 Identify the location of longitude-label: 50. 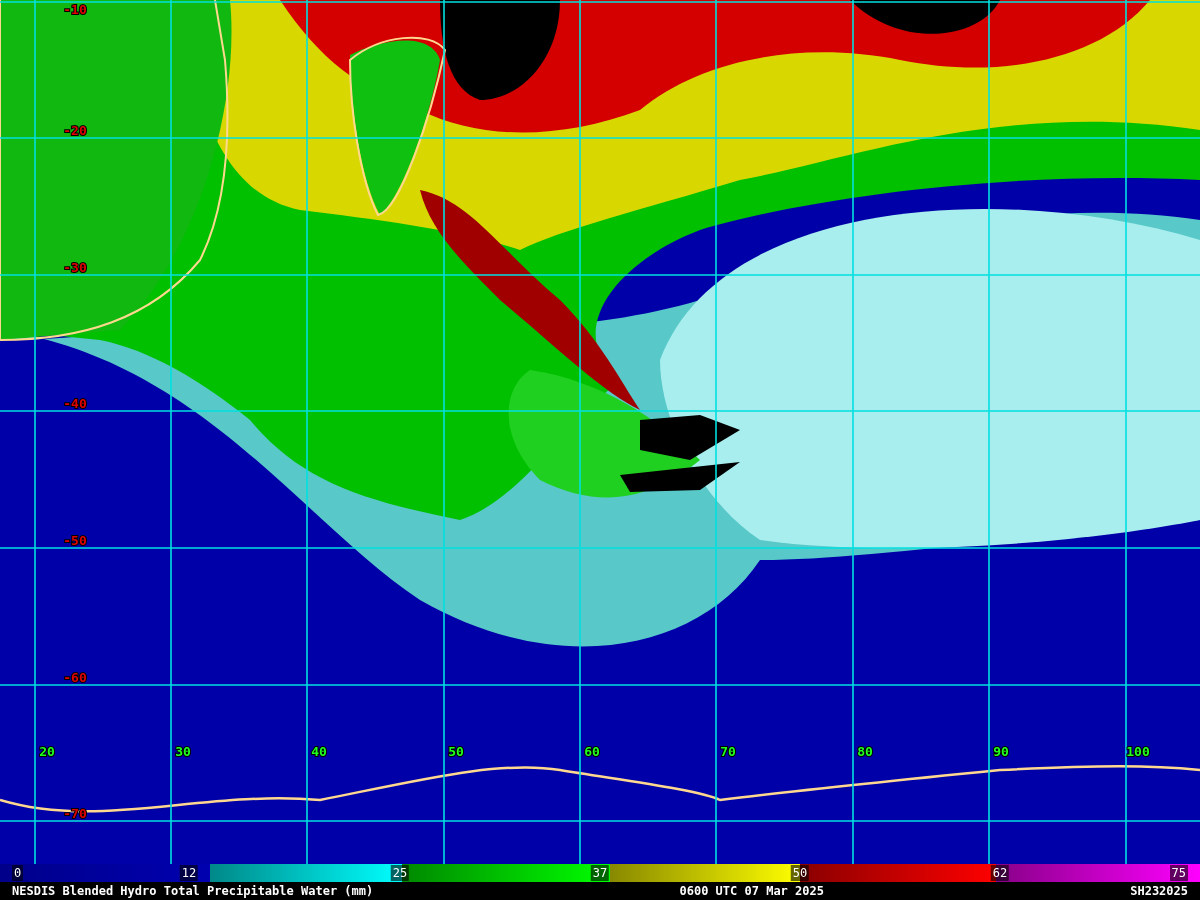
(456, 751).